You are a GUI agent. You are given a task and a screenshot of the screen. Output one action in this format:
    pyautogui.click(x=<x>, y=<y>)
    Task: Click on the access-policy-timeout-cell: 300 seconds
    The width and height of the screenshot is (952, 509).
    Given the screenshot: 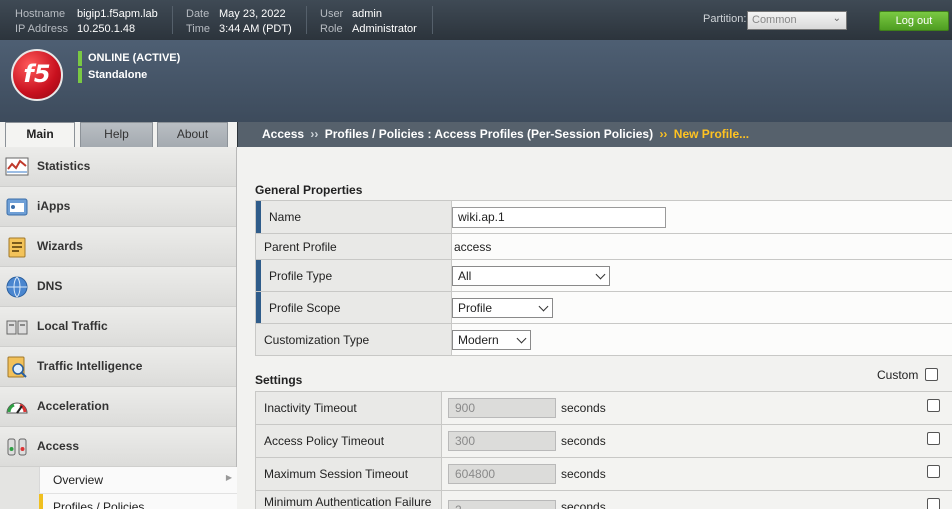 What is the action you would take?
    pyautogui.click(x=697, y=441)
    